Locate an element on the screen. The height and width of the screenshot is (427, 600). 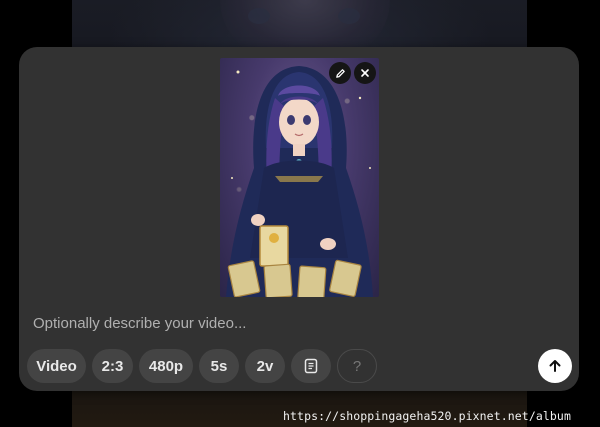
submit-button is located at coordinates (555, 366).